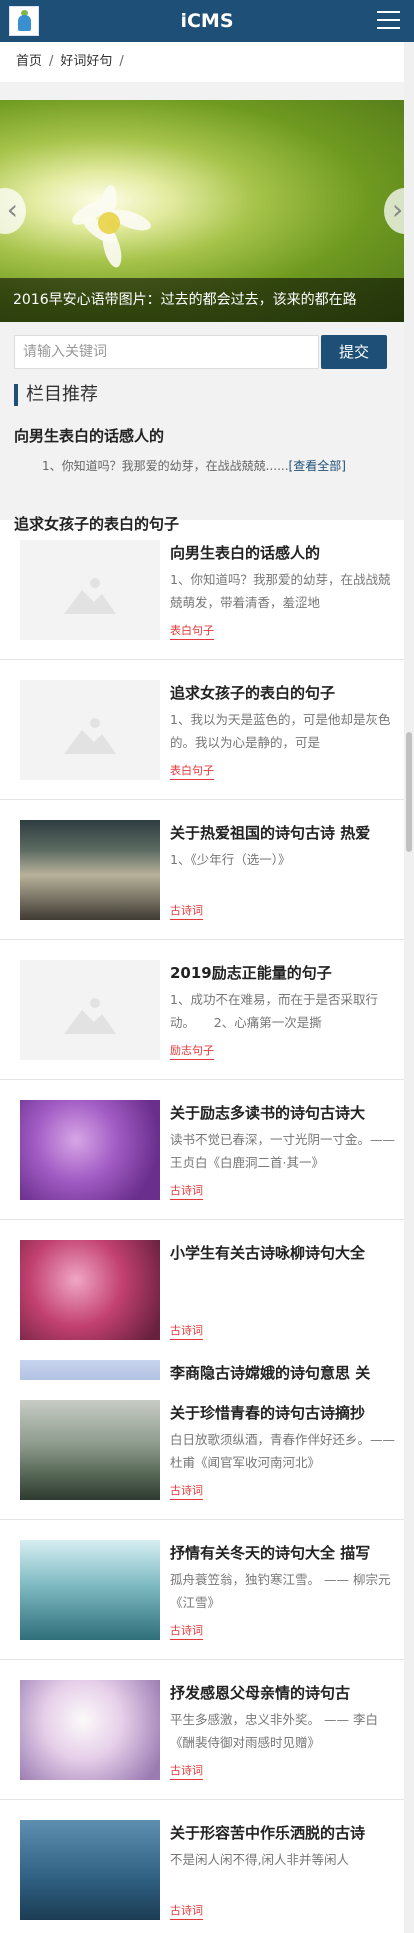 The width and height of the screenshot is (414, 1933). I want to click on article-title: 抒发感恩父母亲情的诗句古, so click(285, 1692).